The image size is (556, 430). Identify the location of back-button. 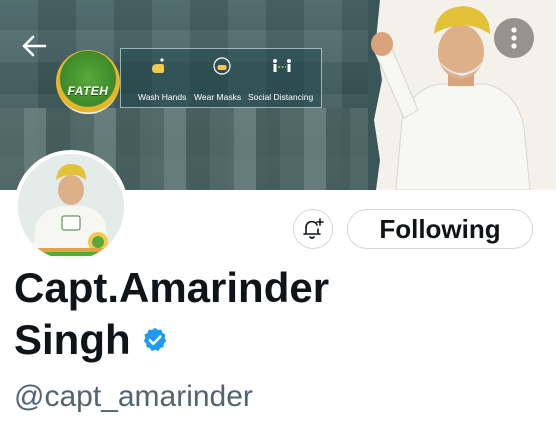
(34, 46).